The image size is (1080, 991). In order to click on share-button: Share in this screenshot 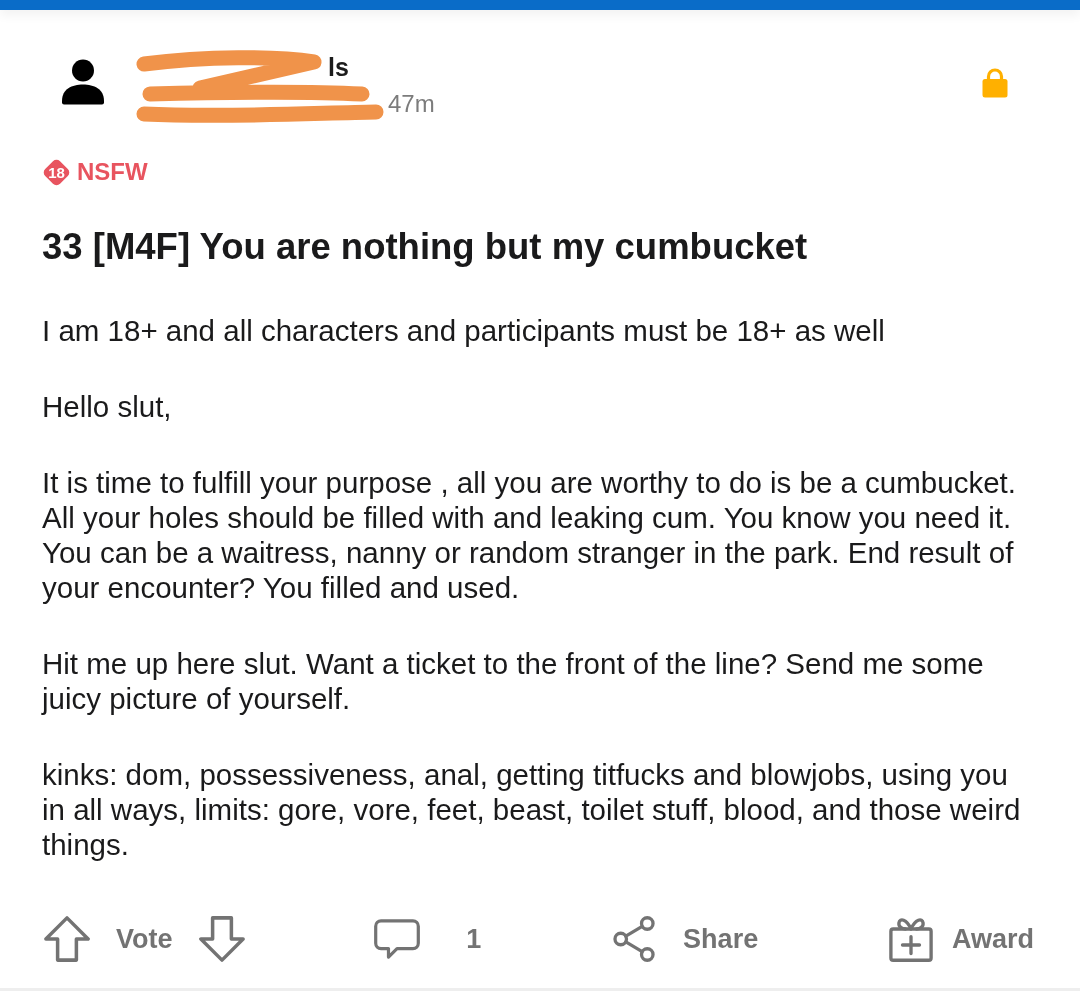, I will do `click(685, 939)`.